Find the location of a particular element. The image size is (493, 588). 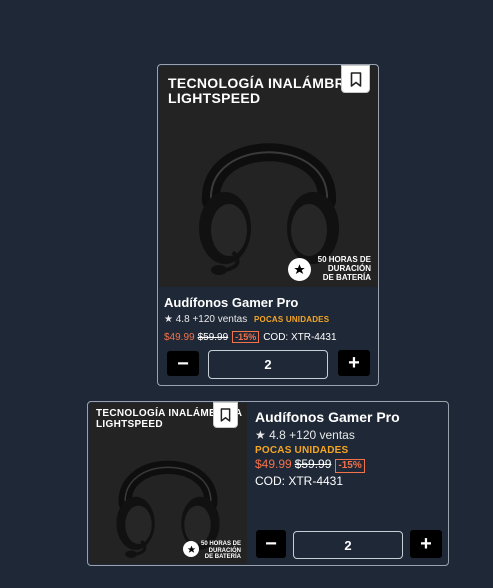

battery-label: 50 HORAS DE DURACIÓN DE BATERÍA is located at coordinates (344, 268).